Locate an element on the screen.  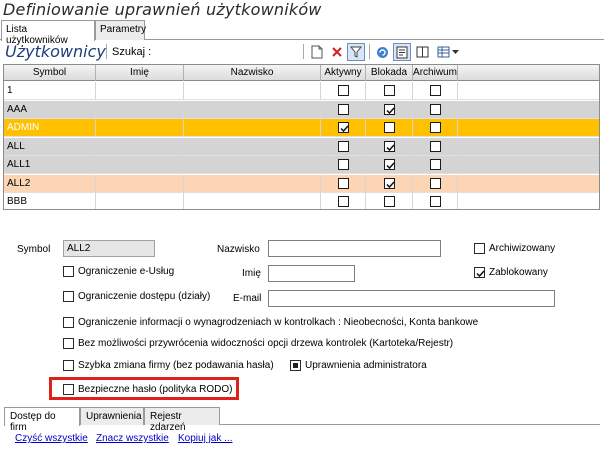
szybka-zmiana-box is located at coordinates (68, 365).